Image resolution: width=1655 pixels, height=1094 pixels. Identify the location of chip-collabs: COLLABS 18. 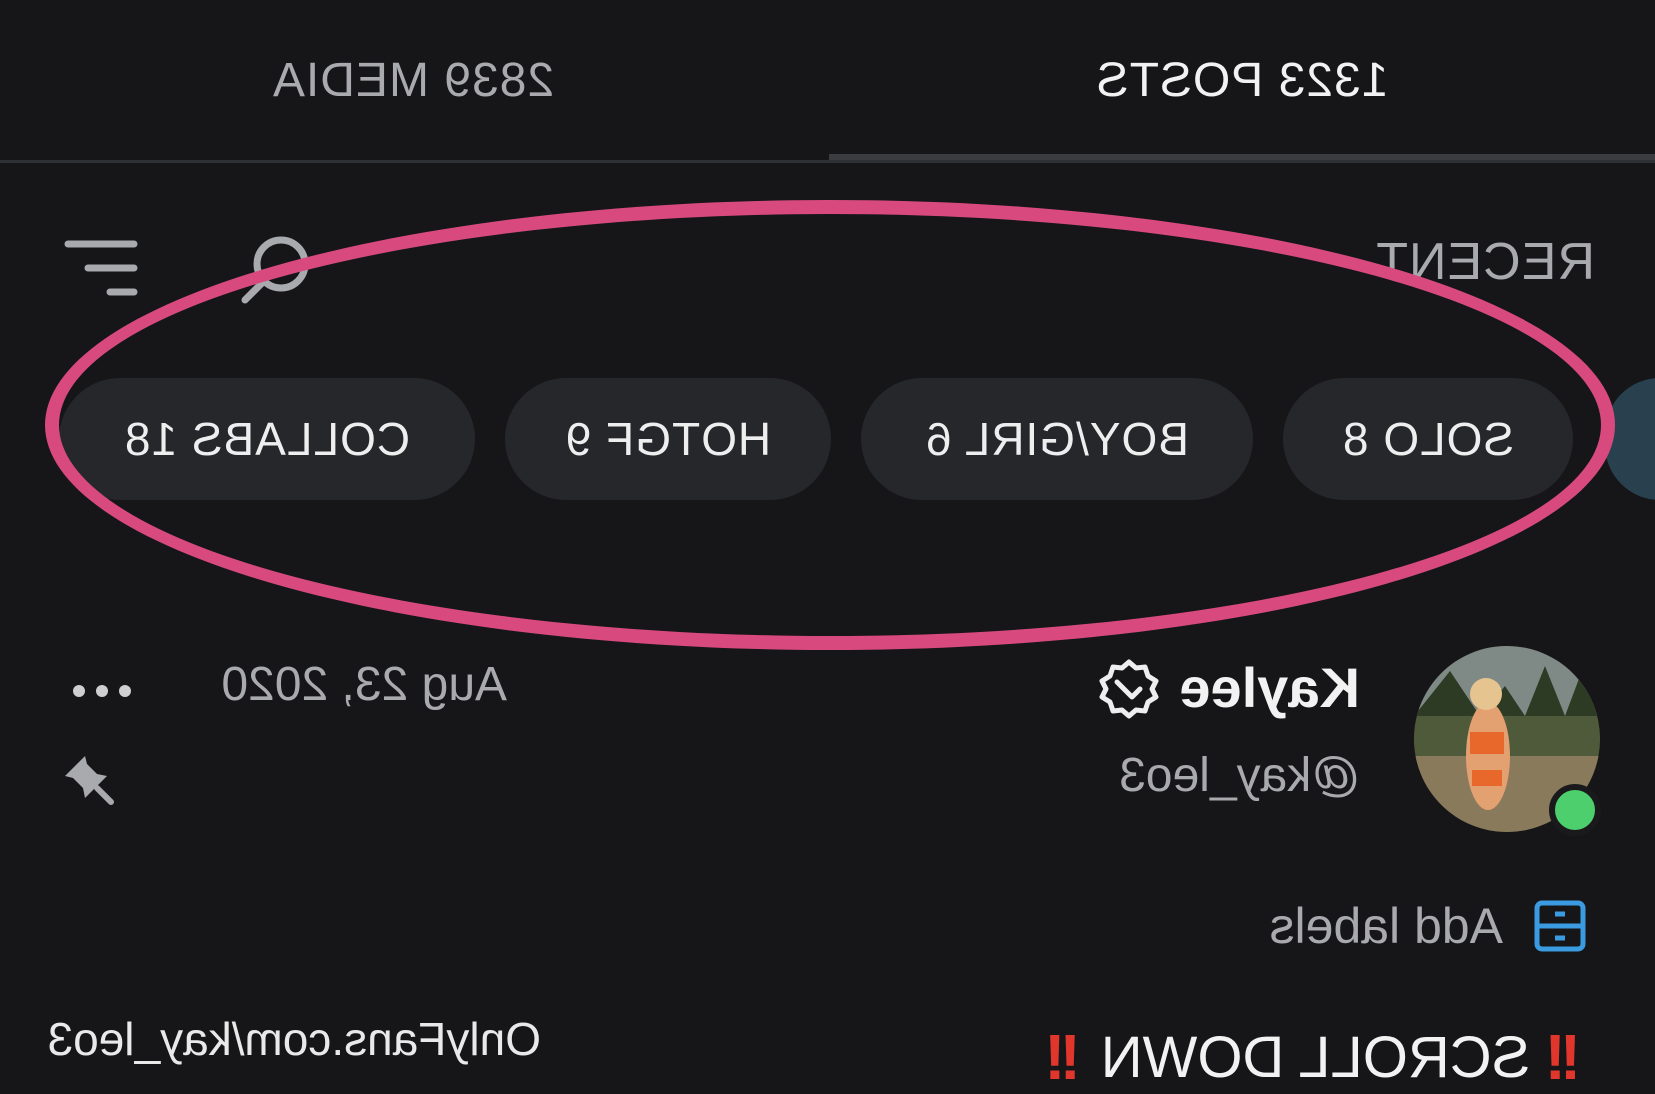
(267, 439).